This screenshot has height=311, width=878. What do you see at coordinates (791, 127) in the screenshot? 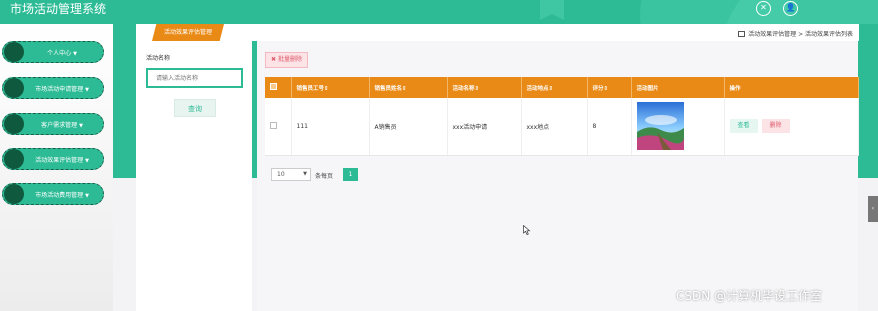
I see `actions-cell: 查看 删除` at bounding box center [791, 127].